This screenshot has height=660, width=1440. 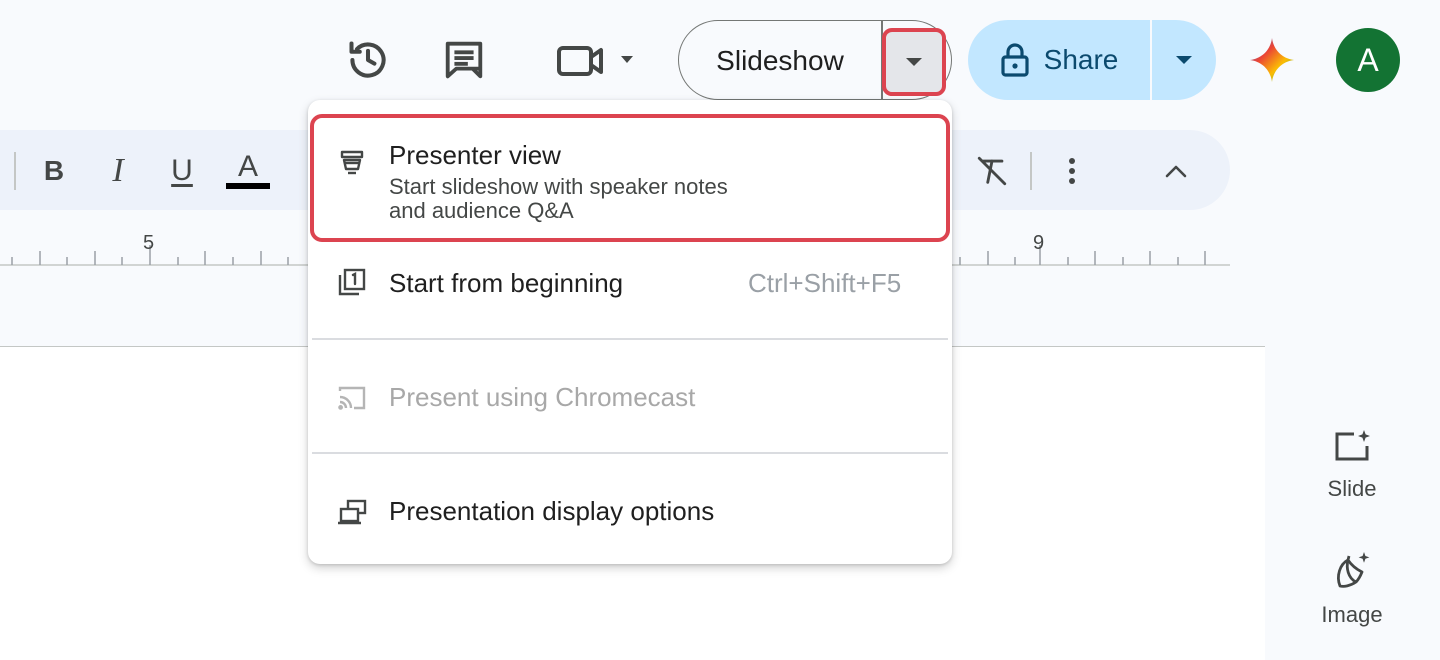 I want to click on menu-item-title: Presentation display options, so click(x=552, y=511).